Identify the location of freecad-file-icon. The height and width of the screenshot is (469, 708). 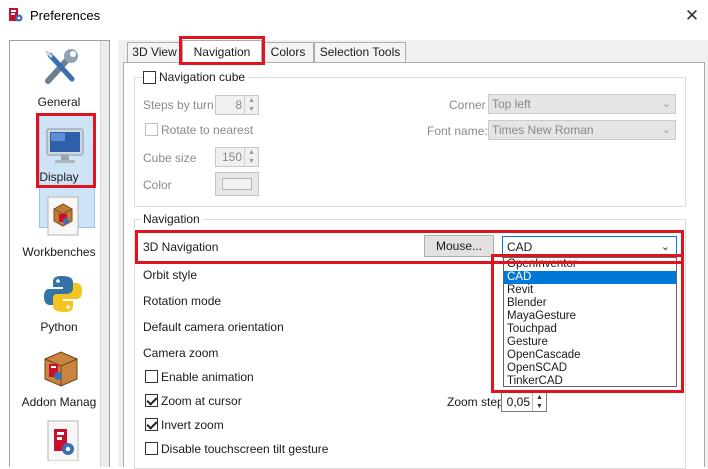
(63, 440).